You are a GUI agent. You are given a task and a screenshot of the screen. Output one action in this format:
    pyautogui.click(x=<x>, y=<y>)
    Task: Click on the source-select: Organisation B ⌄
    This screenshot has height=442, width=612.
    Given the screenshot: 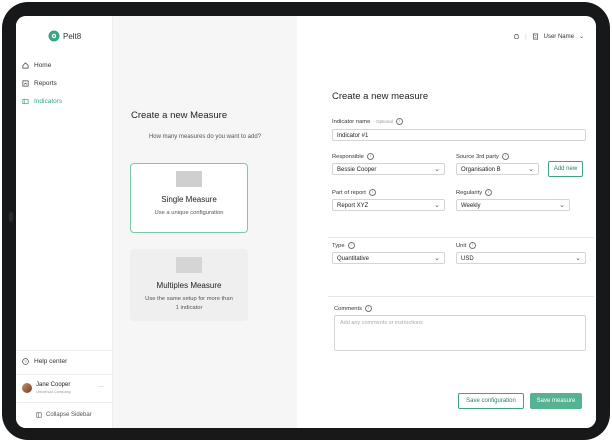 What is the action you would take?
    pyautogui.click(x=497, y=169)
    